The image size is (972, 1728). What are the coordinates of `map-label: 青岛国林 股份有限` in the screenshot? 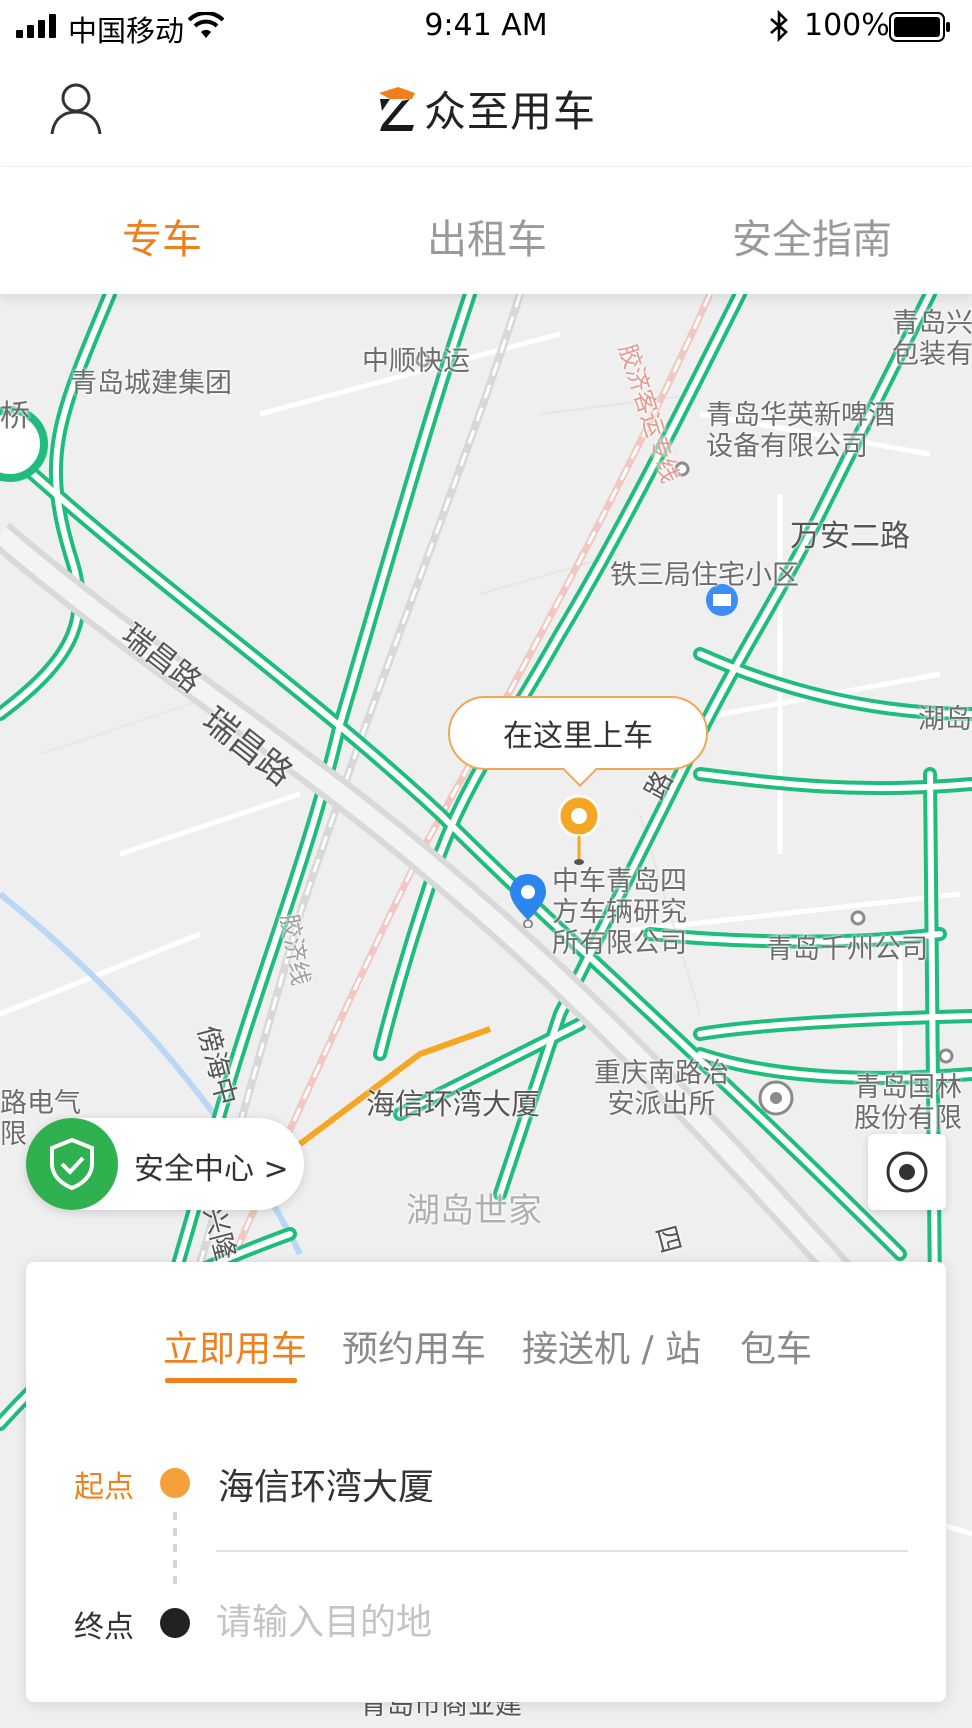 It's located at (908, 1103).